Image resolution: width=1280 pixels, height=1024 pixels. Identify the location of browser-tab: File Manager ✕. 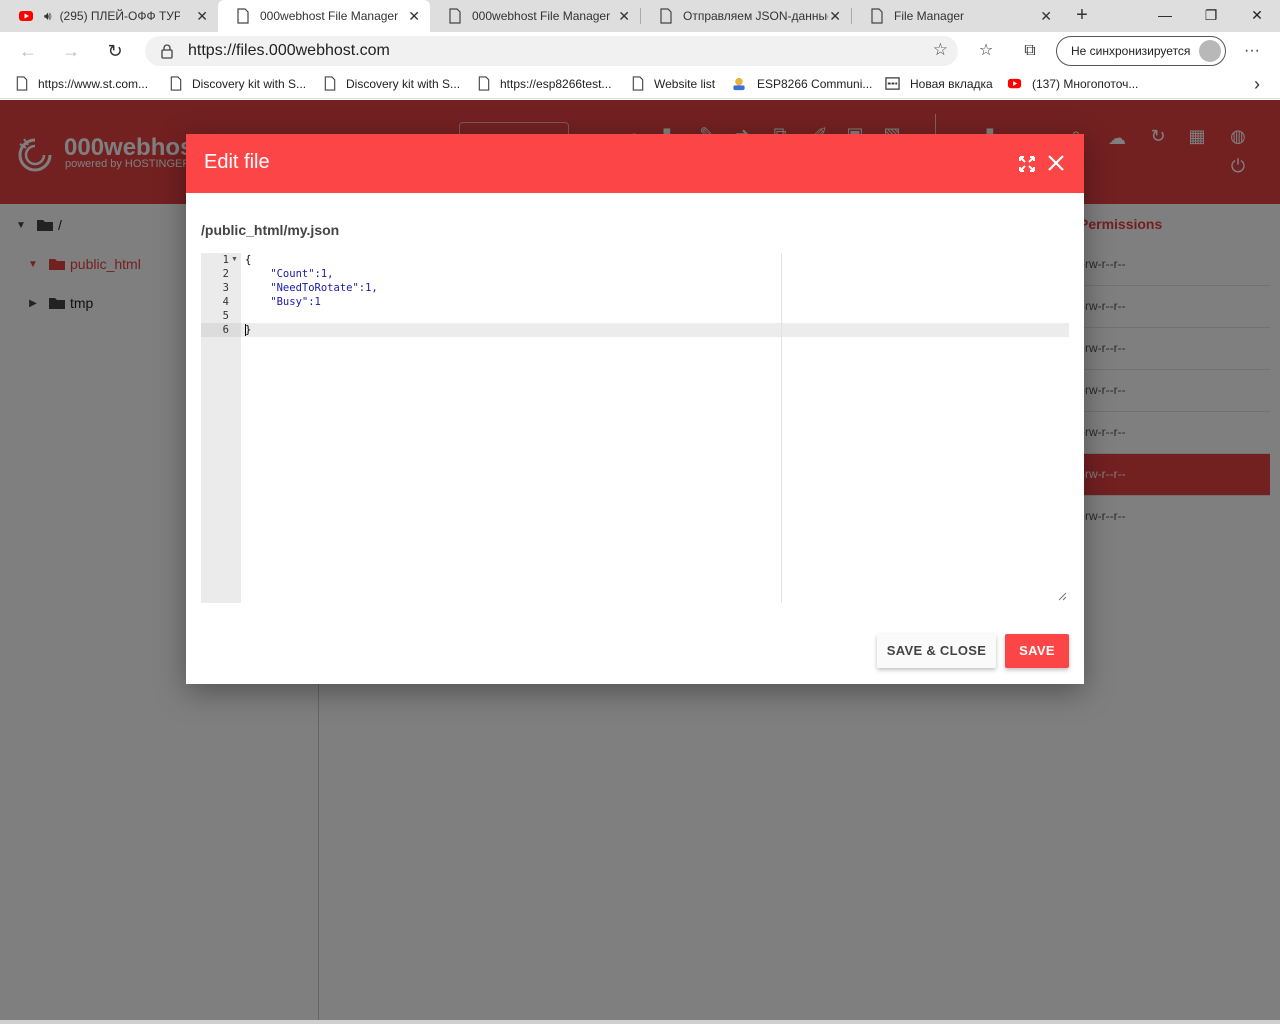
(957, 16).